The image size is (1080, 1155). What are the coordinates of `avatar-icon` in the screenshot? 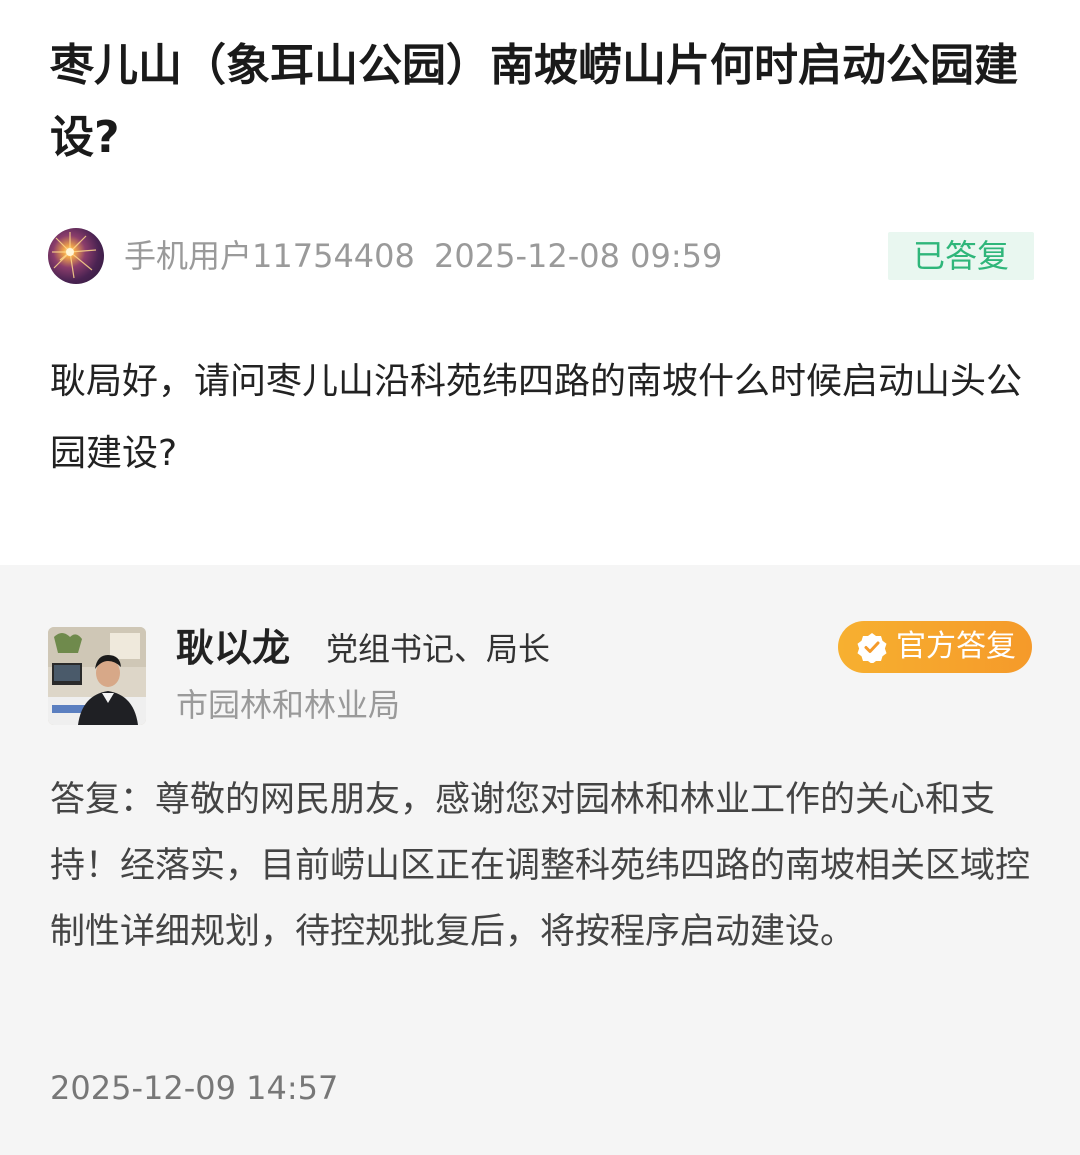 It's located at (76, 256).